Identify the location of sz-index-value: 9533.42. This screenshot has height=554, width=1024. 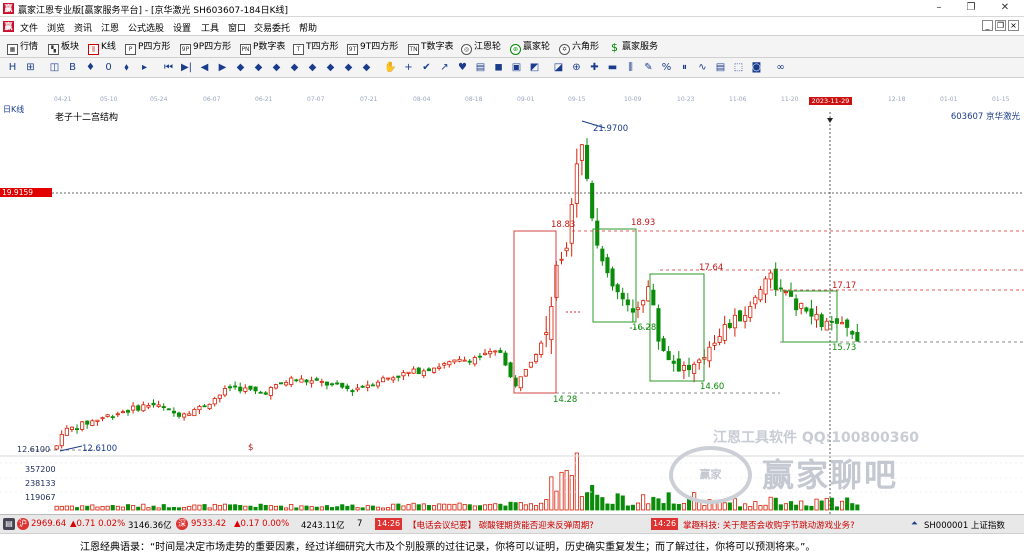
(209, 524).